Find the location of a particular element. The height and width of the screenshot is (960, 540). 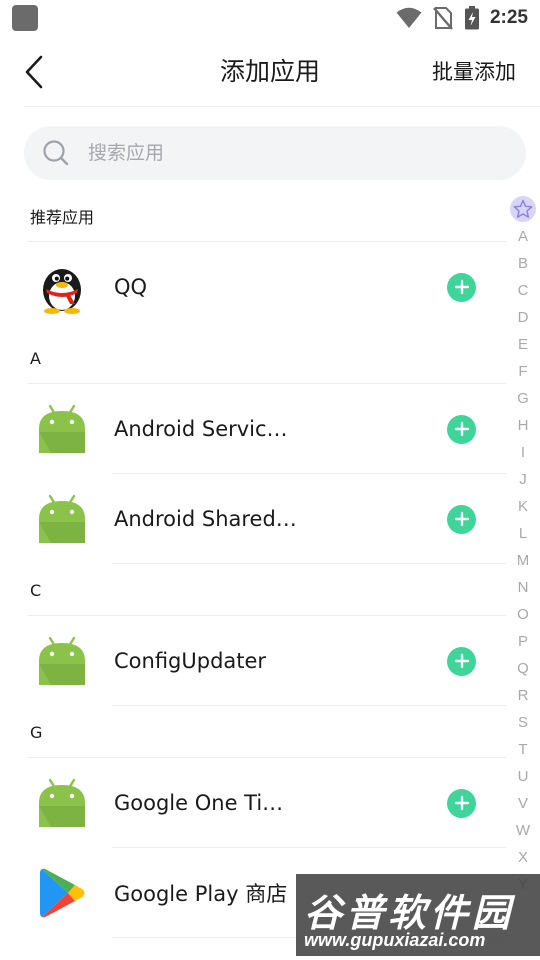

star-icon is located at coordinates (523, 209).